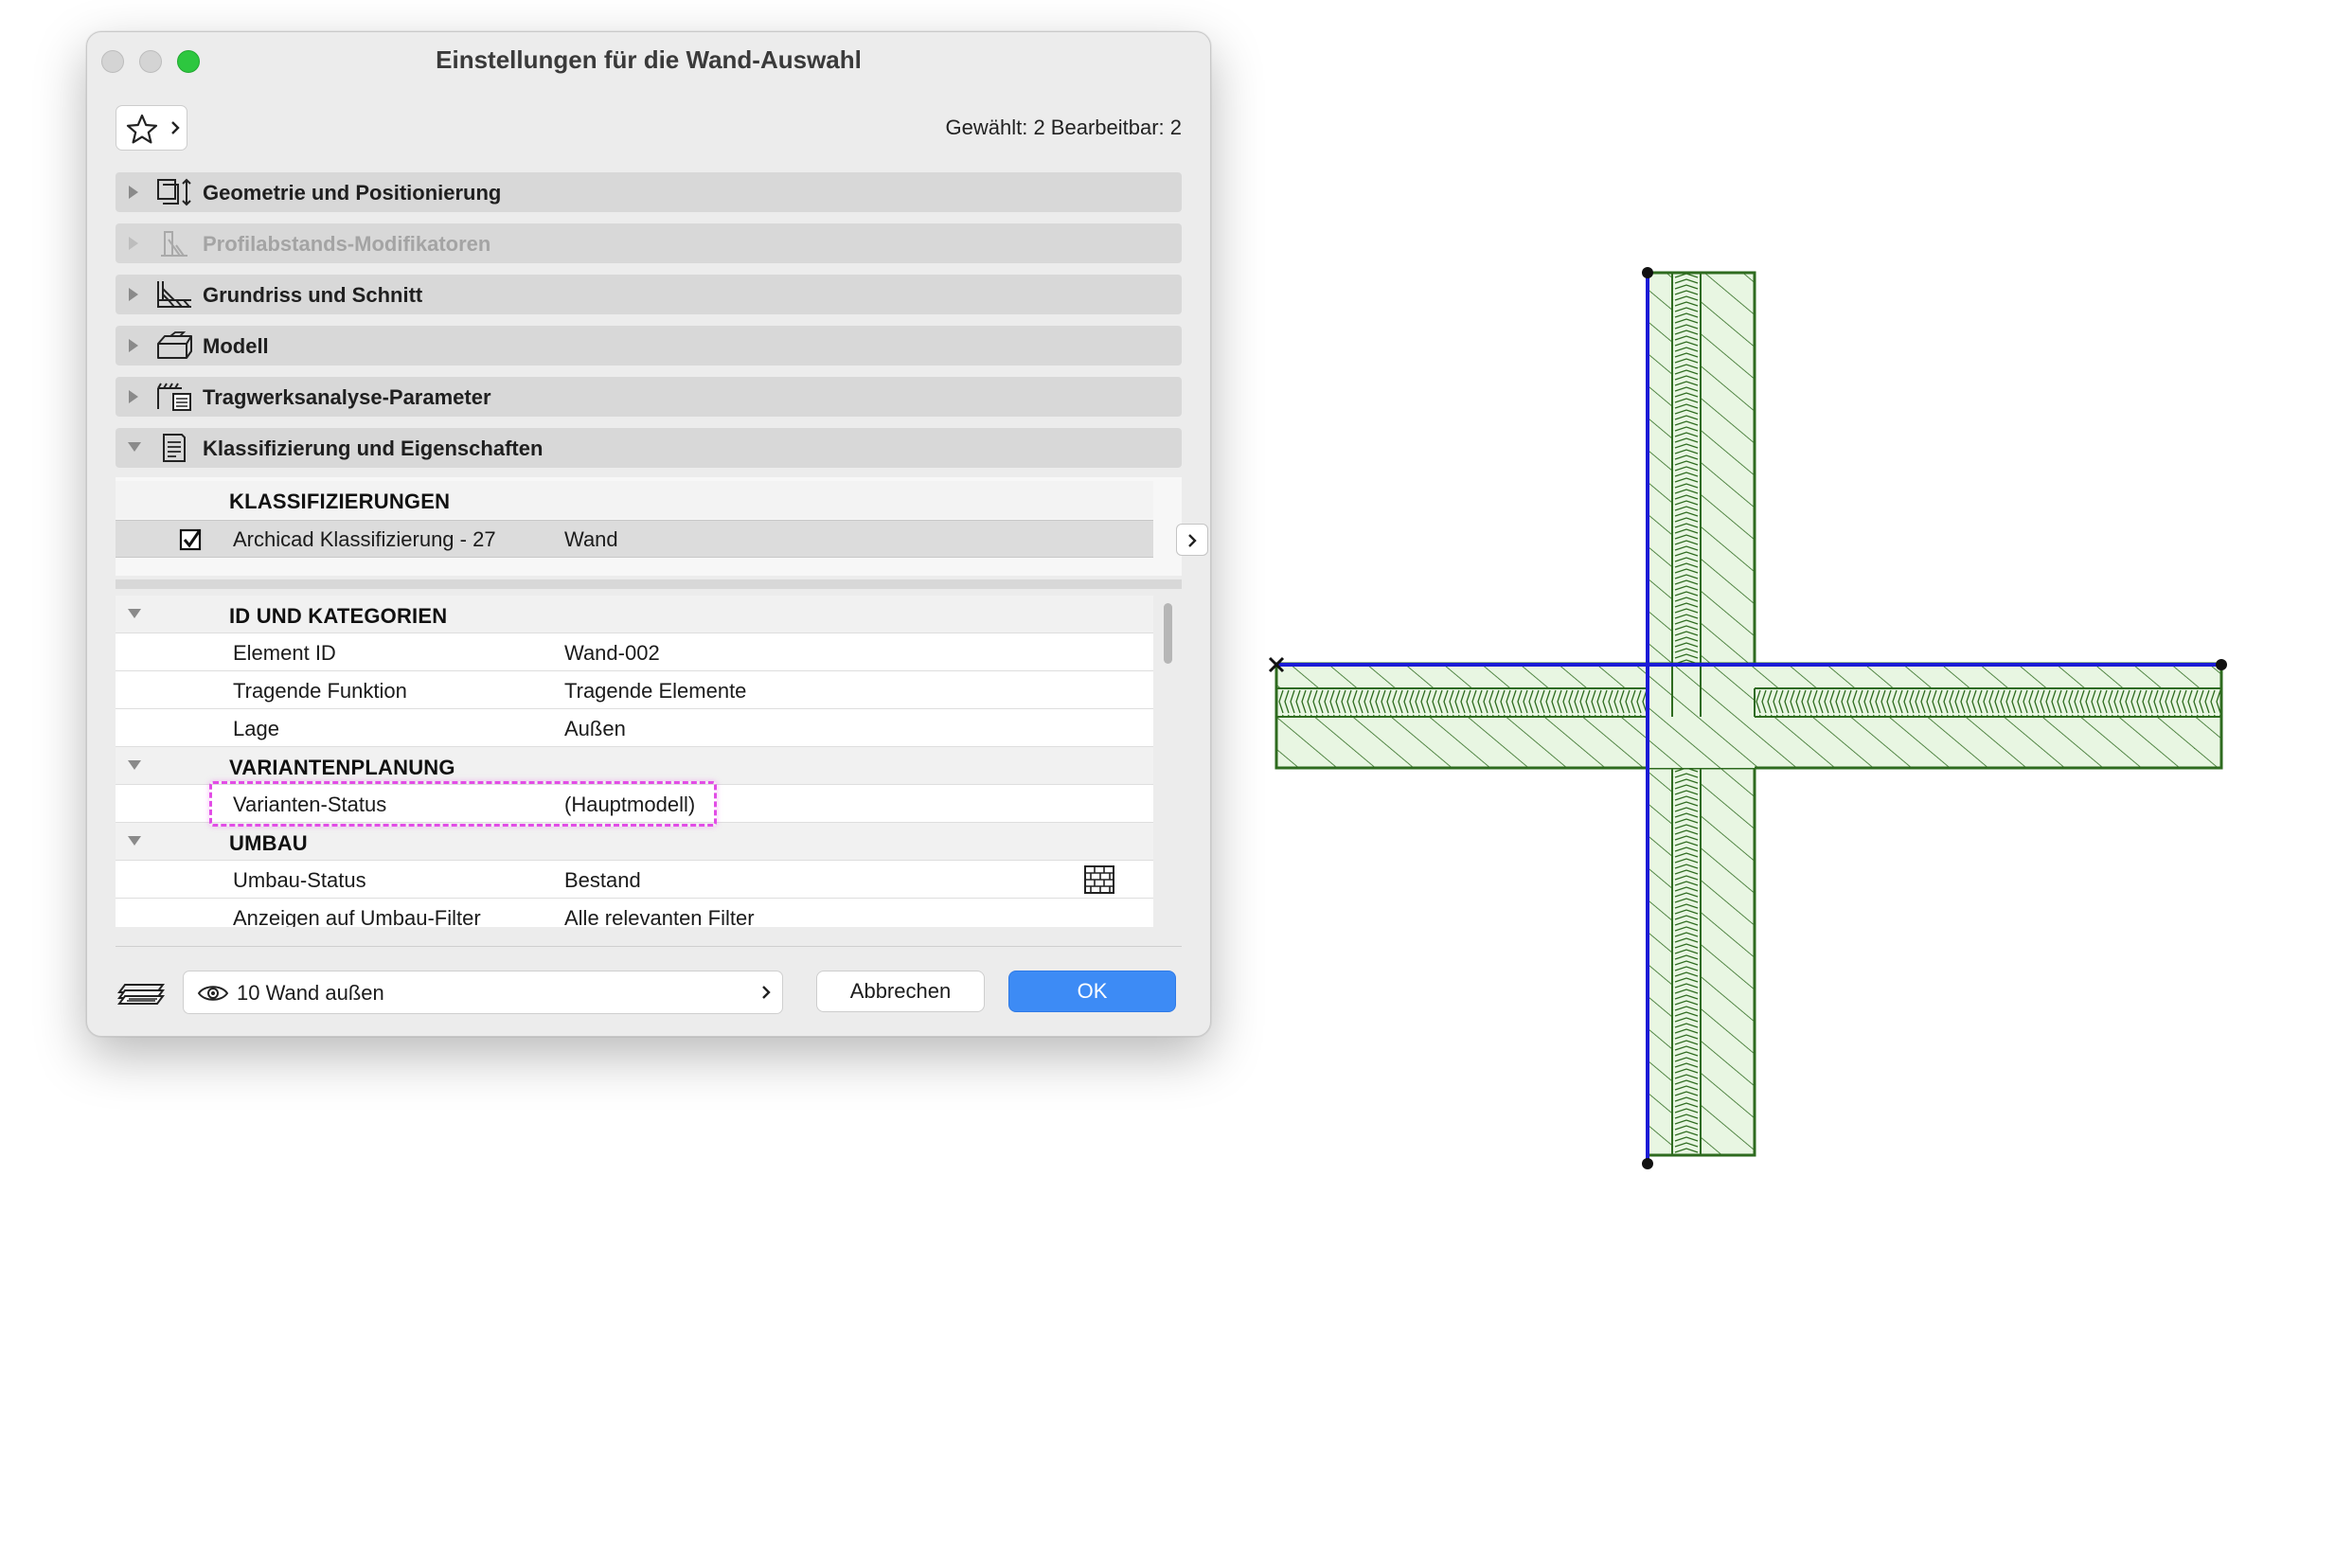  I want to click on title-bar: Einstellungen für die Wand-Auswahl, so click(648, 59).